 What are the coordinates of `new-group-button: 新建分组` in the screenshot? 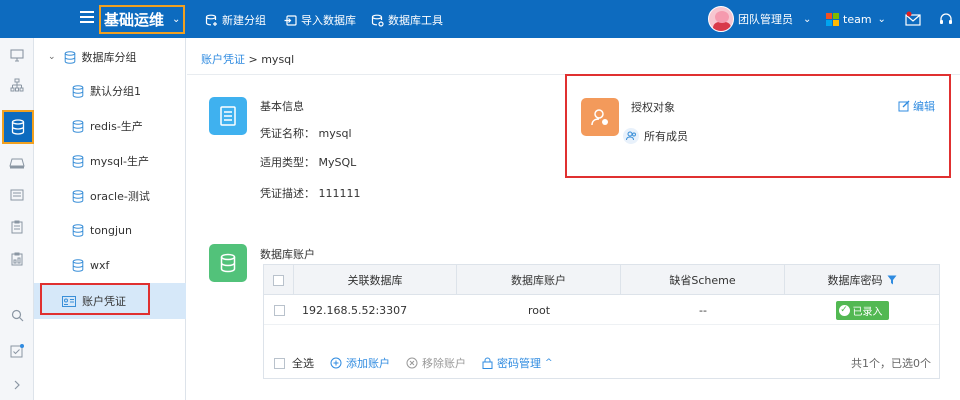 It's located at (235, 20).